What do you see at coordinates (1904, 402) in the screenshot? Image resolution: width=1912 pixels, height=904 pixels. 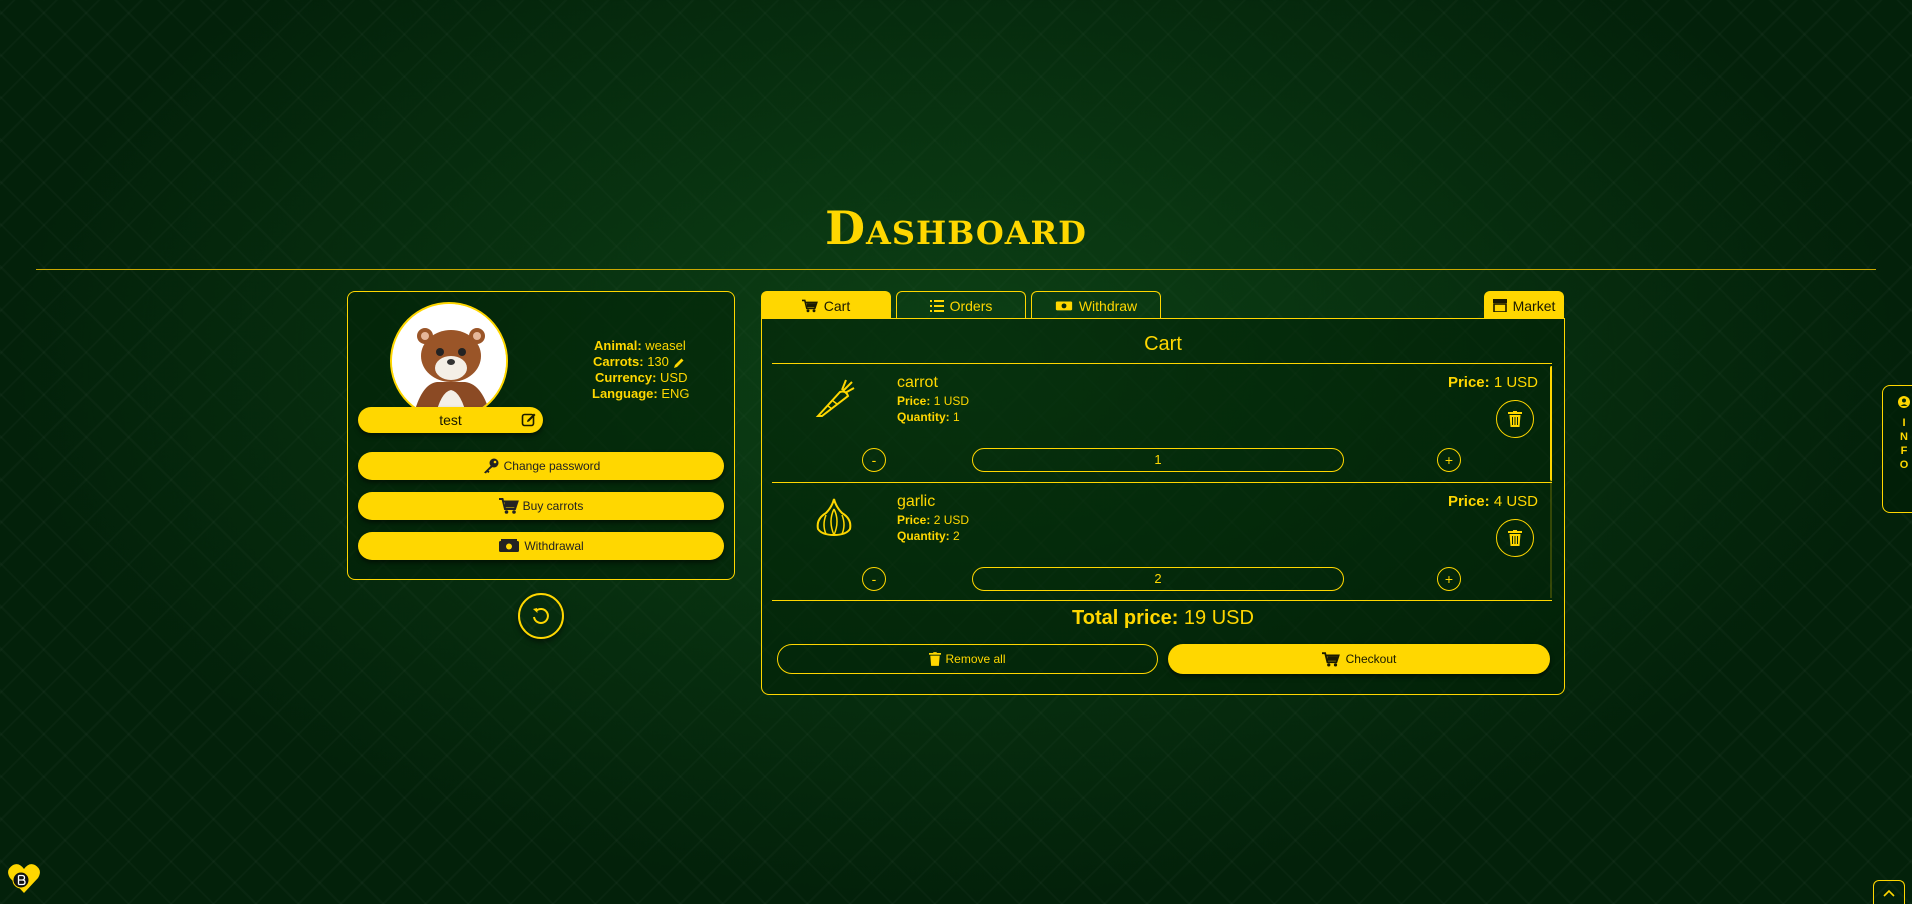 I see `user-circle-icon` at bounding box center [1904, 402].